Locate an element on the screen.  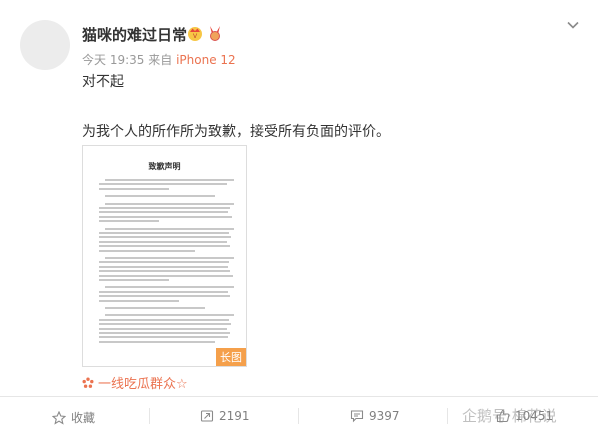
super-topic-link: 一线吃瓜群众☆ is located at coordinates (135, 382).